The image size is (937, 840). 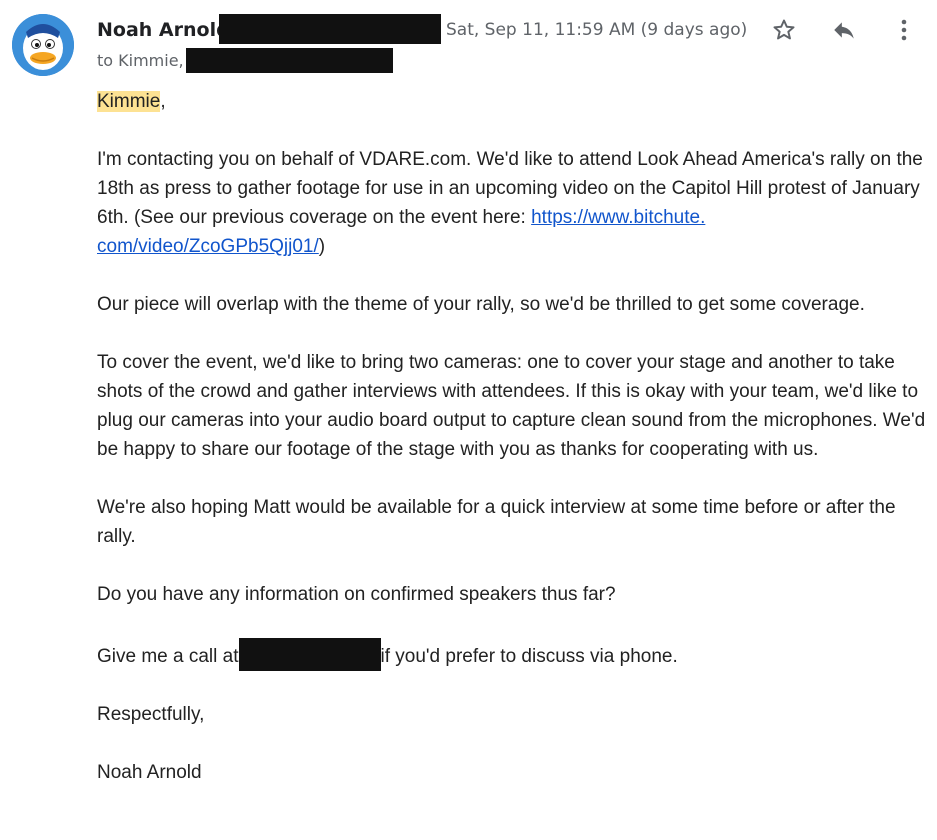 What do you see at coordinates (289, 60) in the screenshot?
I see `redacted-recipient-email` at bounding box center [289, 60].